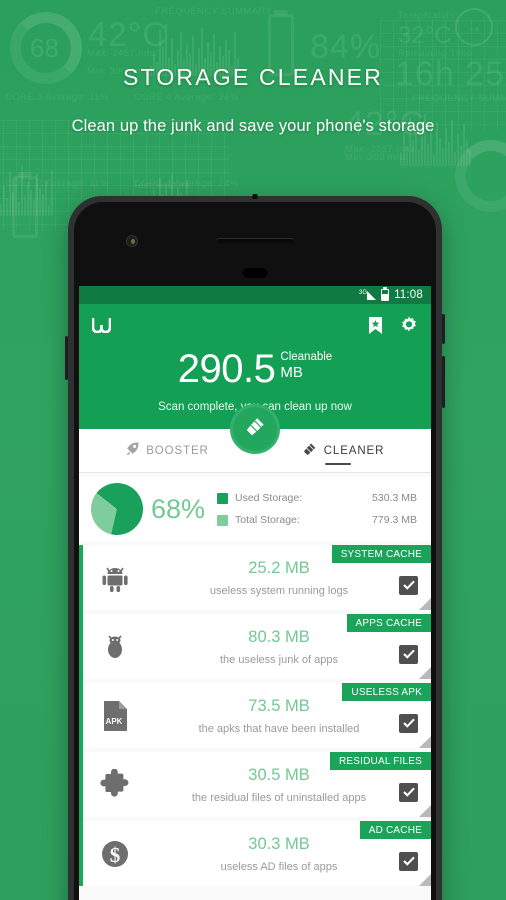  What do you see at coordinates (289, 854) in the screenshot?
I see `item-text: 30.3 MB useless AD files of apps` at bounding box center [289, 854].